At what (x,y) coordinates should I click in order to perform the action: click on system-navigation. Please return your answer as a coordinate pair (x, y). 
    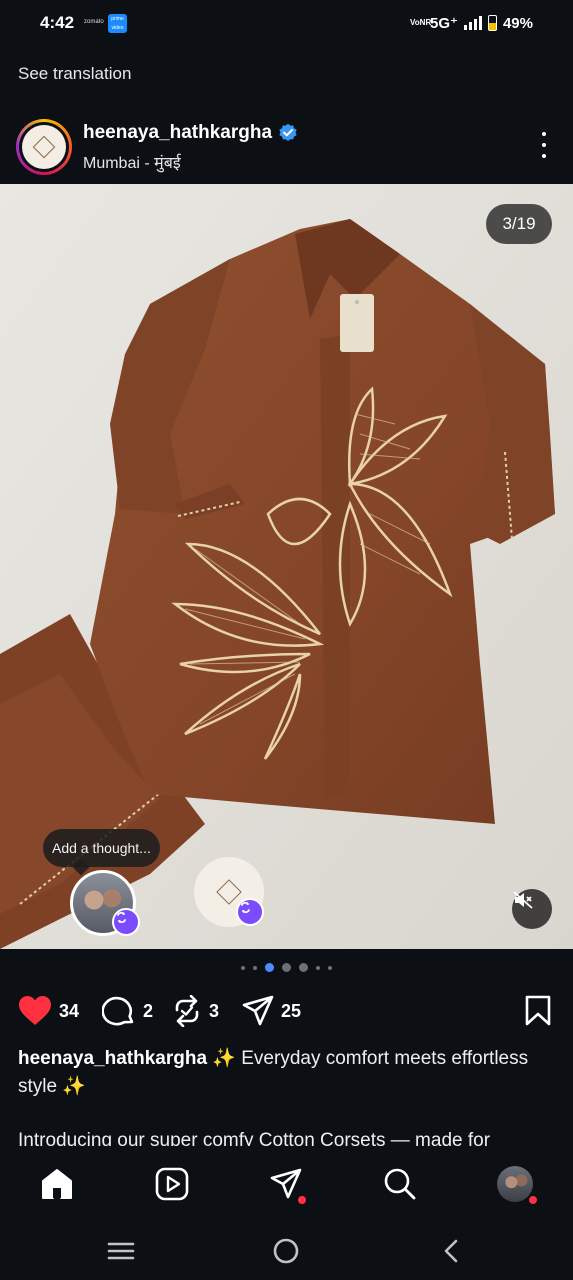
    Looking at the image, I should click on (286, 1253).